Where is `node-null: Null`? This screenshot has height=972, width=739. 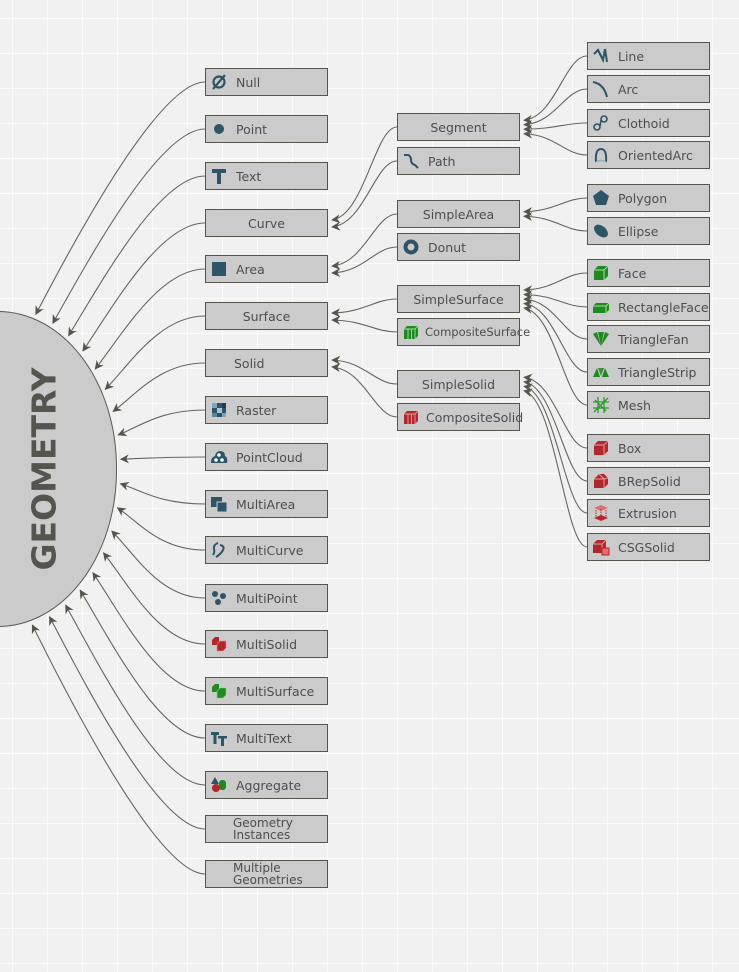 node-null: Null is located at coordinates (266, 82).